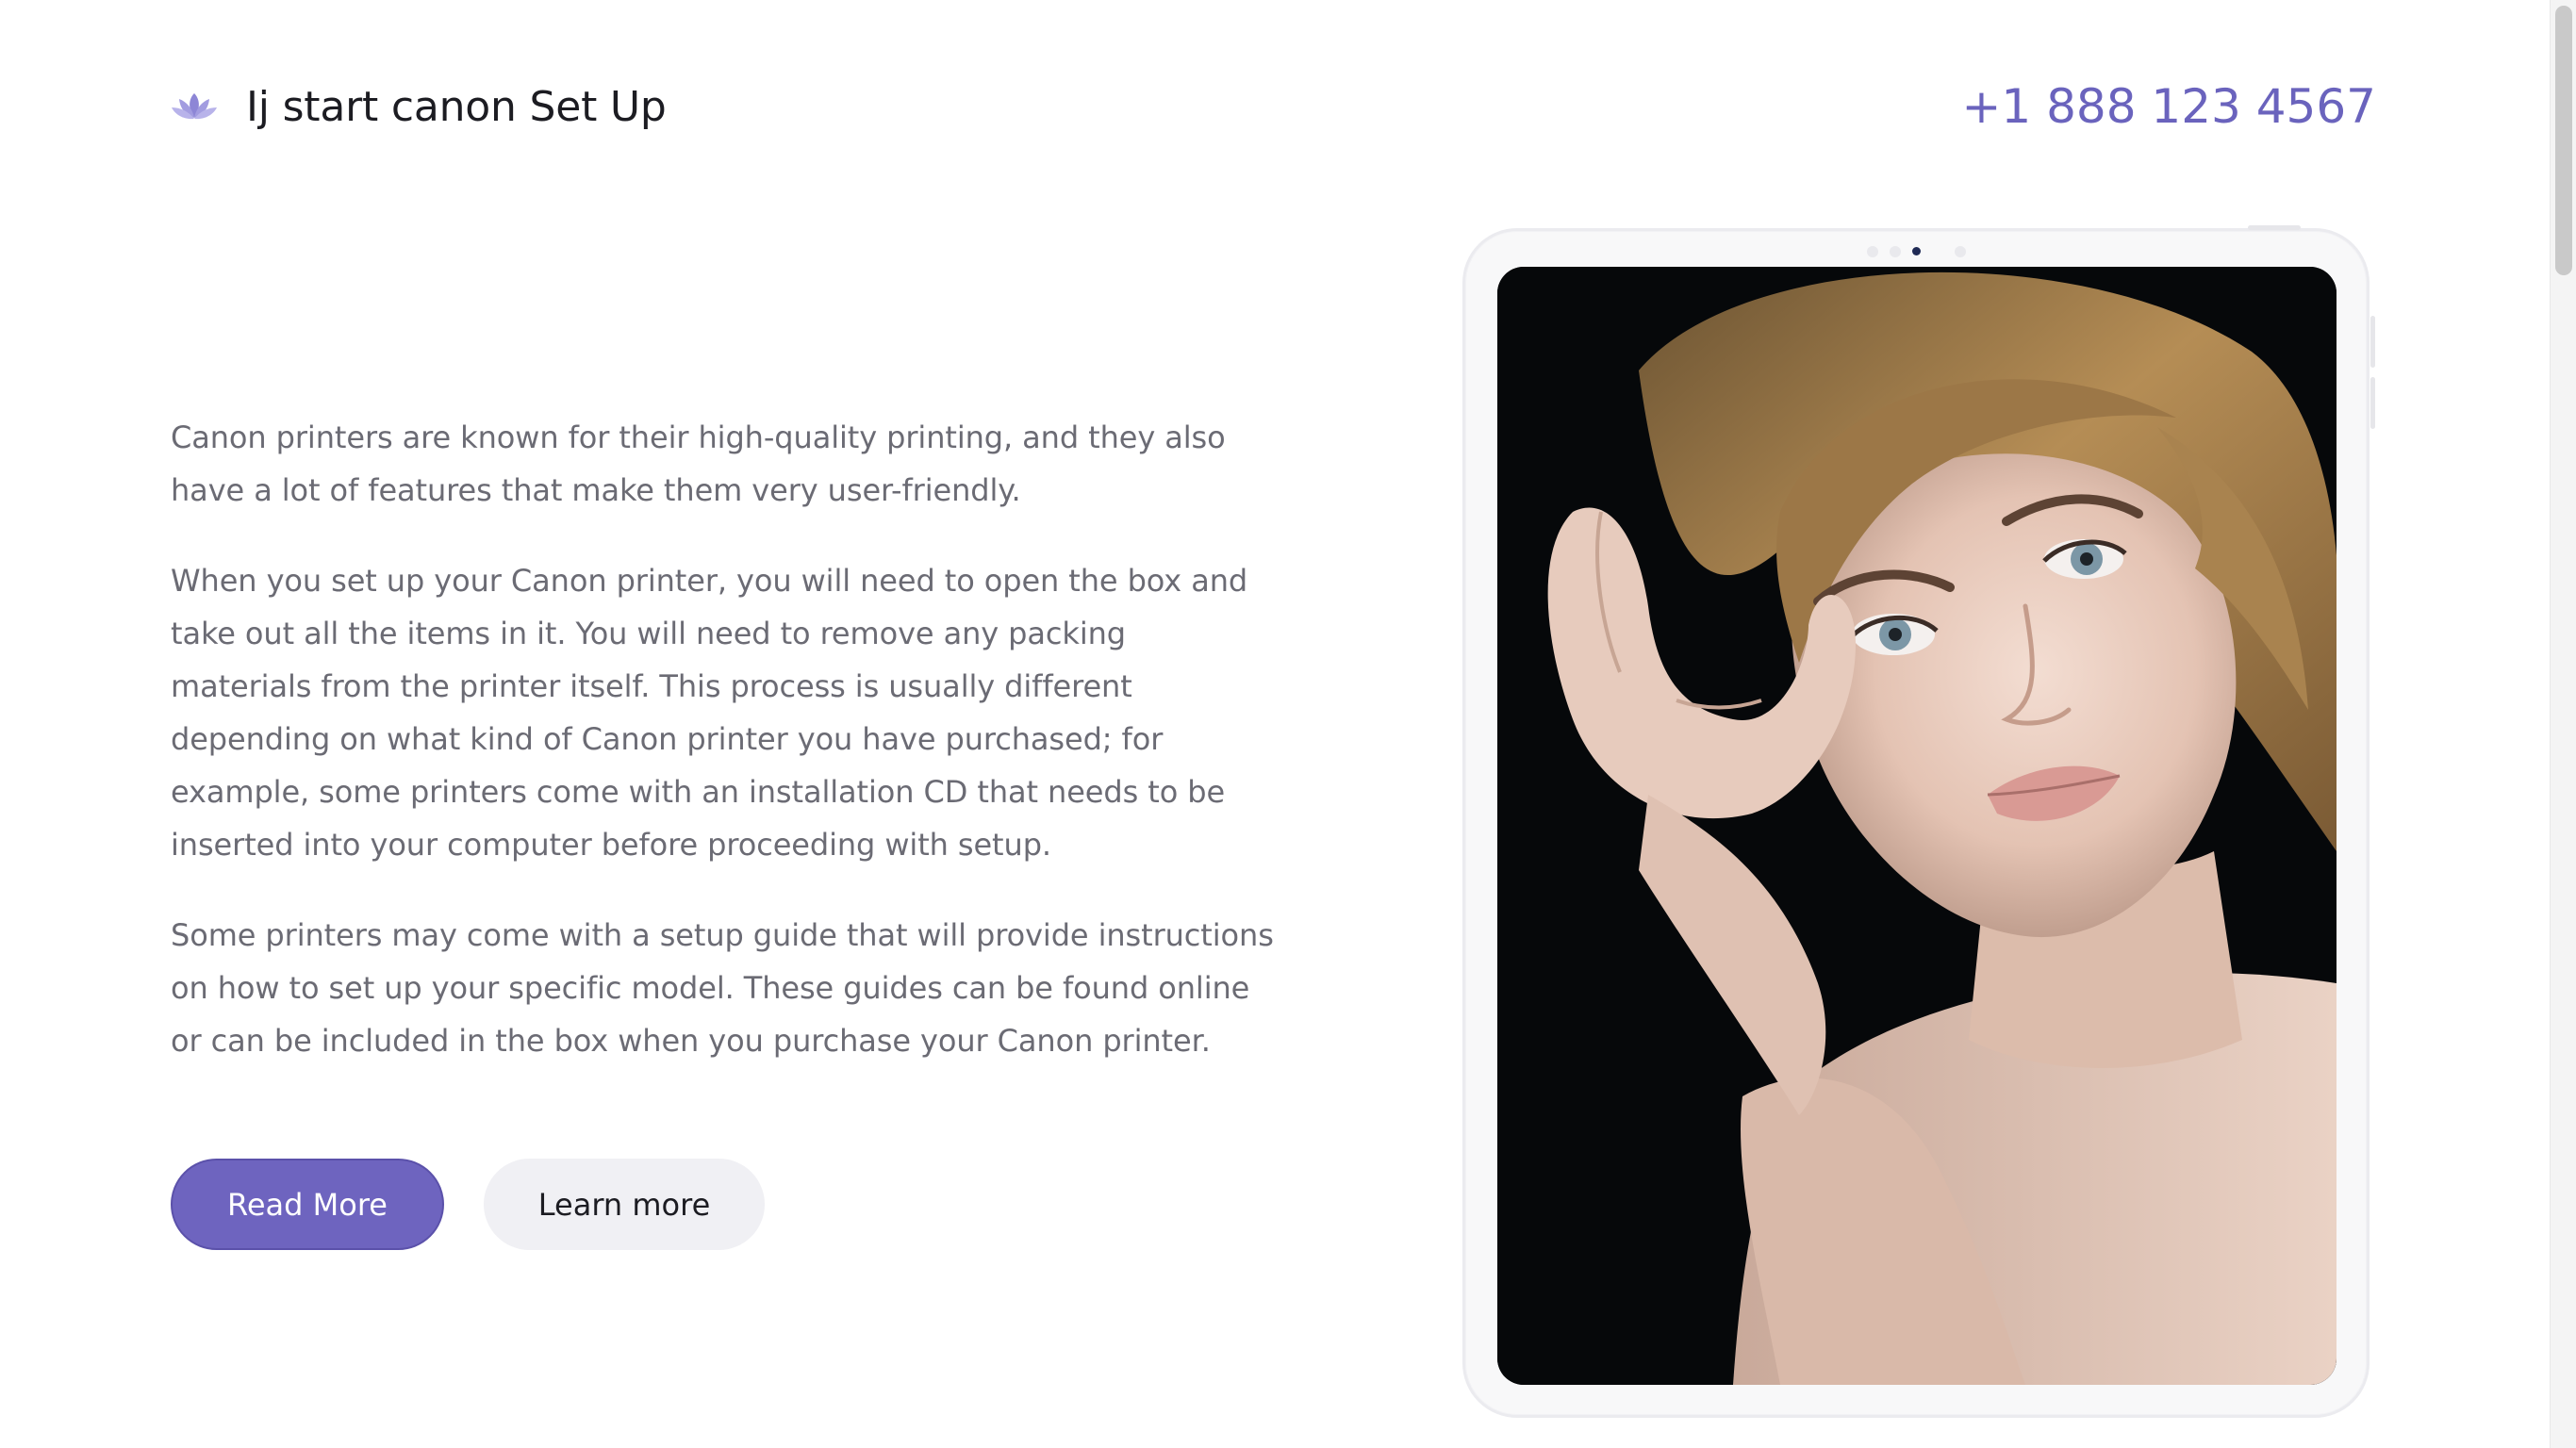 The image size is (2576, 1448). I want to click on tablet-camera-bar, so click(1916, 251).